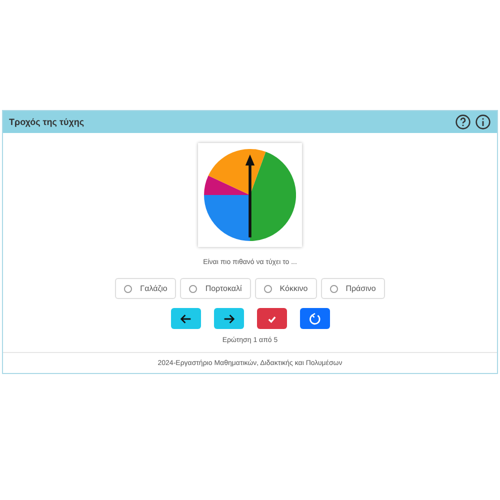 The image size is (500, 500). I want to click on info-icon, so click(483, 122).